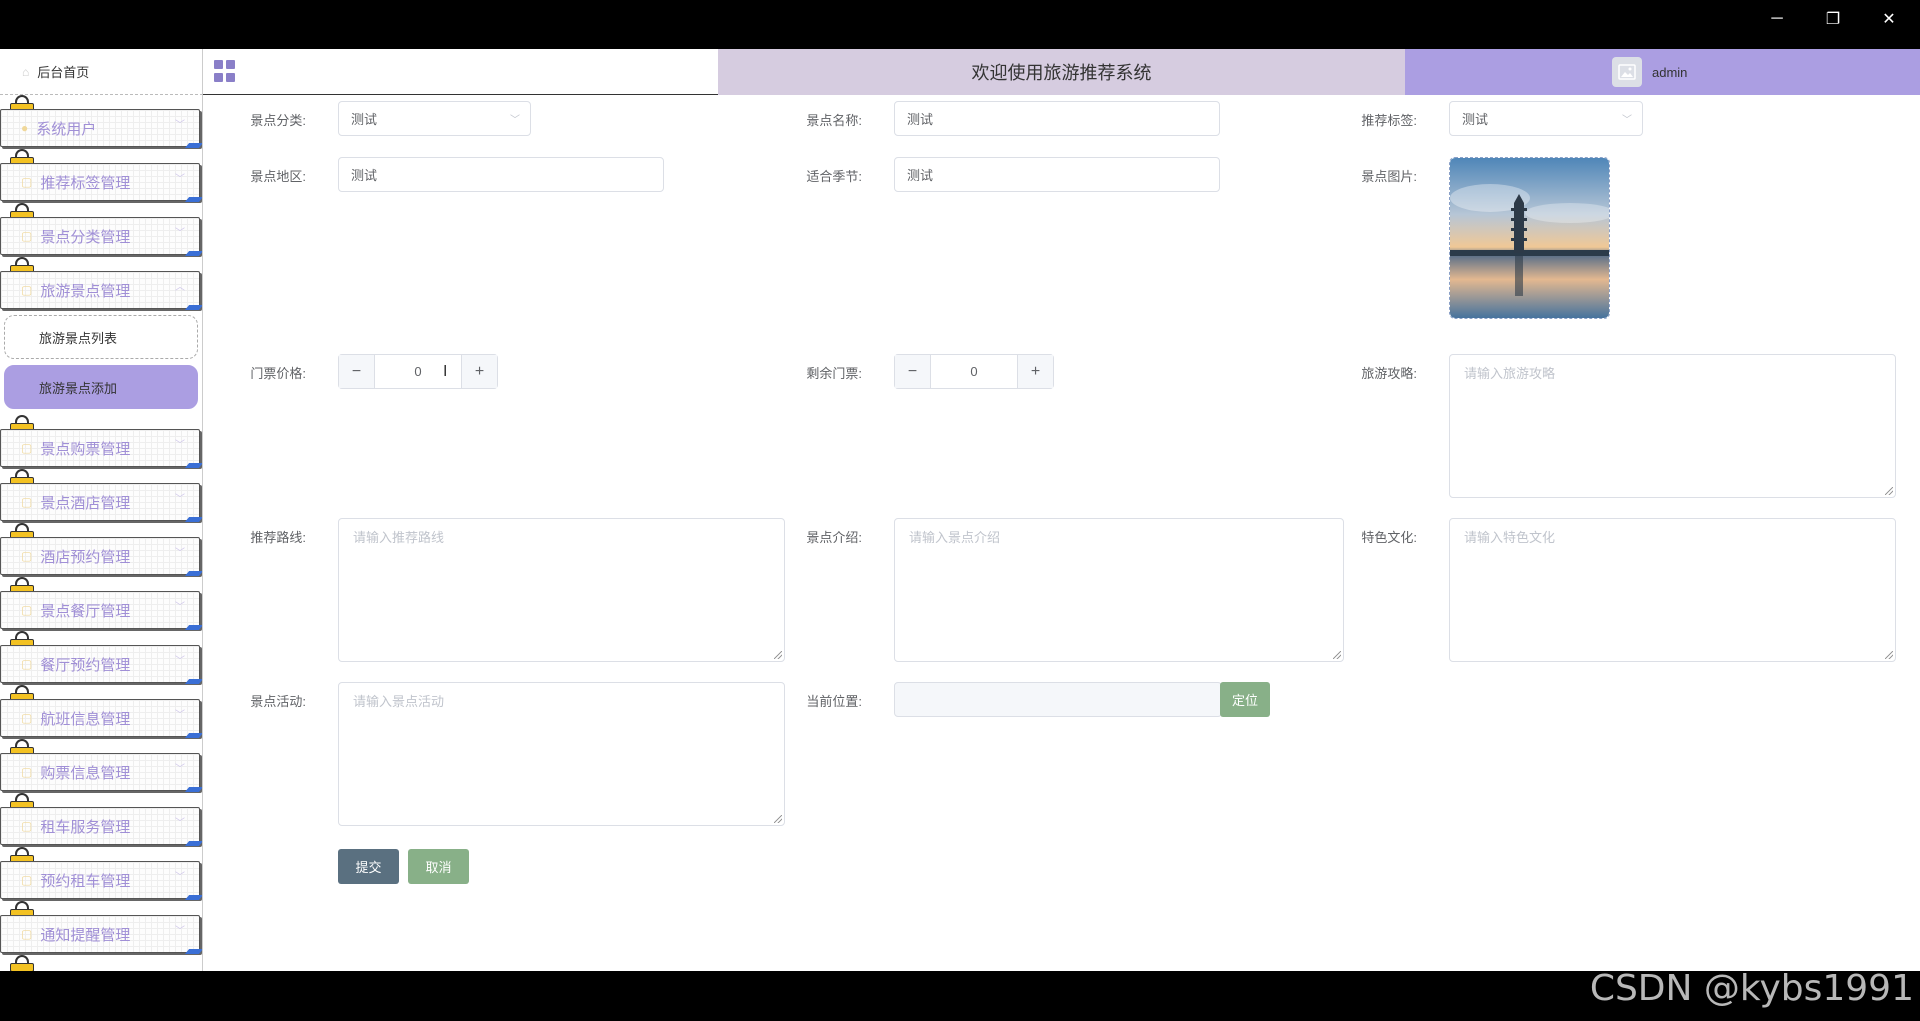  Describe the element at coordinates (22, 963) in the screenshot. I see `binder-clip-icon` at that location.